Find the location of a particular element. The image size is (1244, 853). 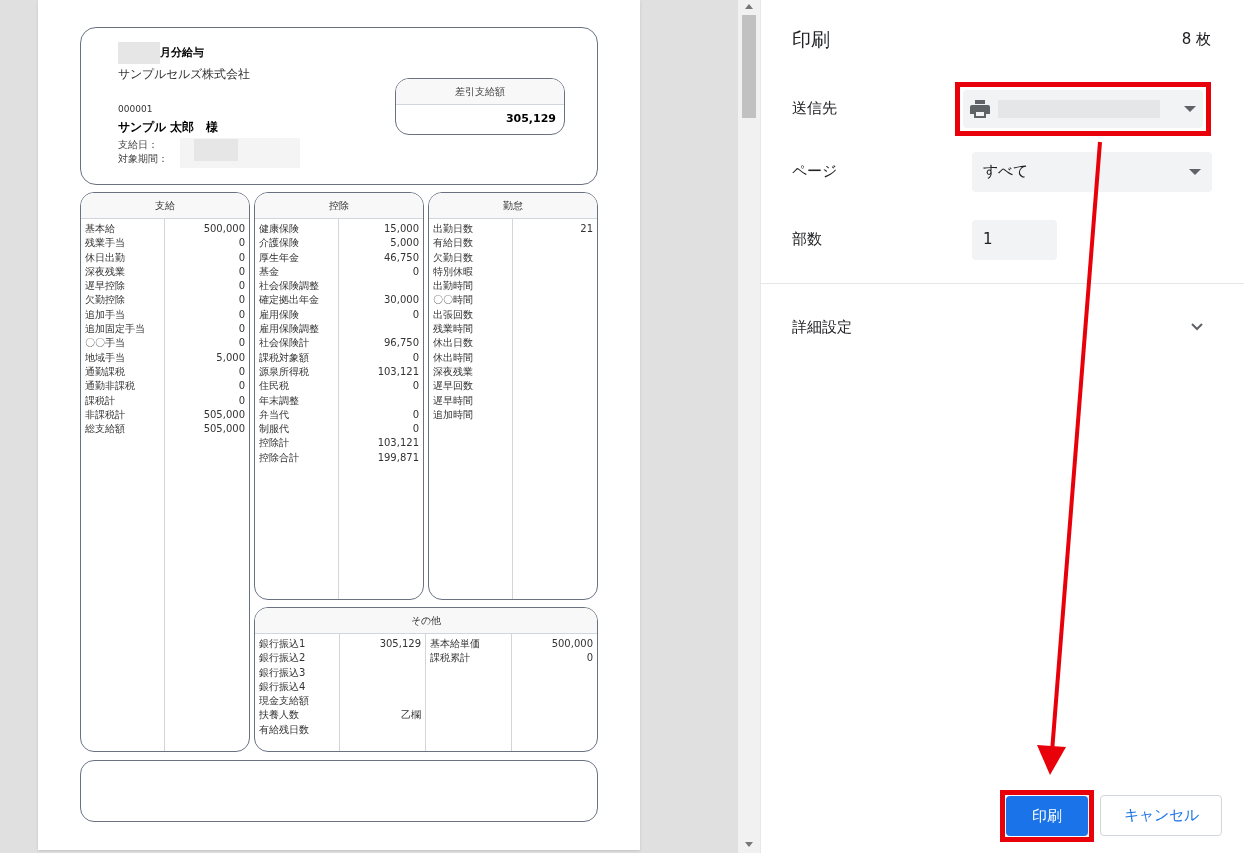

scroll-thumb is located at coordinates (749, 66).